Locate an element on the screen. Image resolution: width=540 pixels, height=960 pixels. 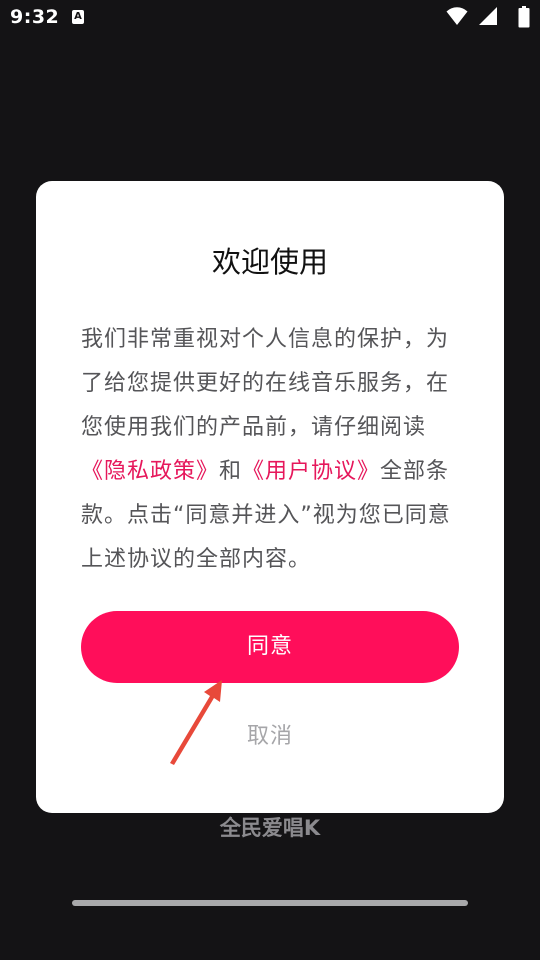
cancel-button: 取消 is located at coordinates (270, 737).